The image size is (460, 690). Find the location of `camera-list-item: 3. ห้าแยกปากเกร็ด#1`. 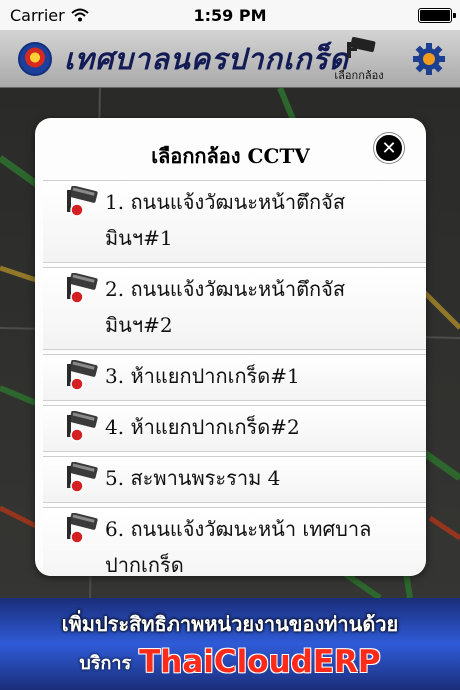

camera-list-item: 3. ห้าแยกปากเกร็ด#1 is located at coordinates (234, 377).